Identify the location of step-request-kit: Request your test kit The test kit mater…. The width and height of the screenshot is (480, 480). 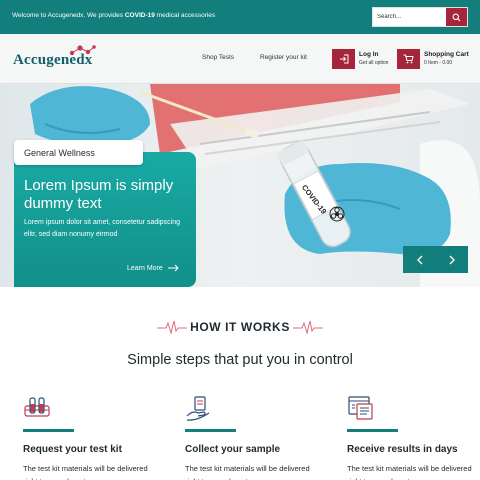
(90, 437).